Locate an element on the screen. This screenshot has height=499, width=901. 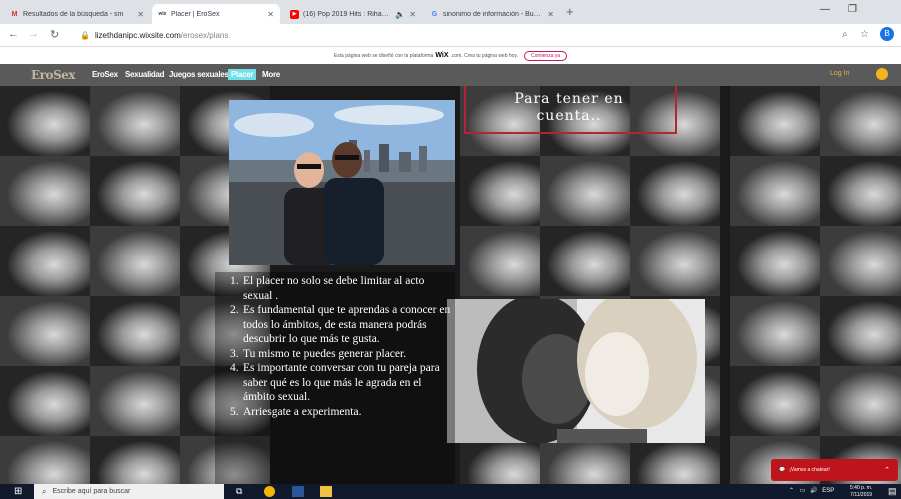
chat-icon: 💬 is located at coordinates (782, 470).